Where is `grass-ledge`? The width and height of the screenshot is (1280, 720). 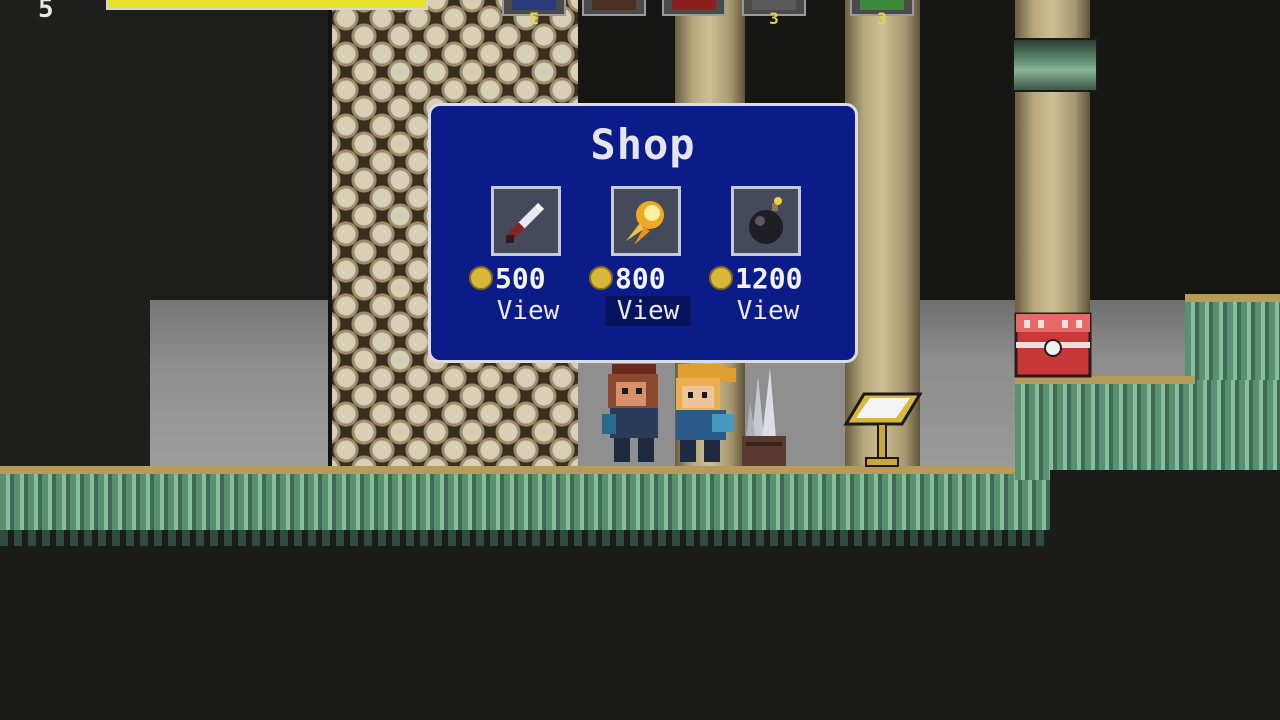 grass-ledge is located at coordinates (1147, 430).